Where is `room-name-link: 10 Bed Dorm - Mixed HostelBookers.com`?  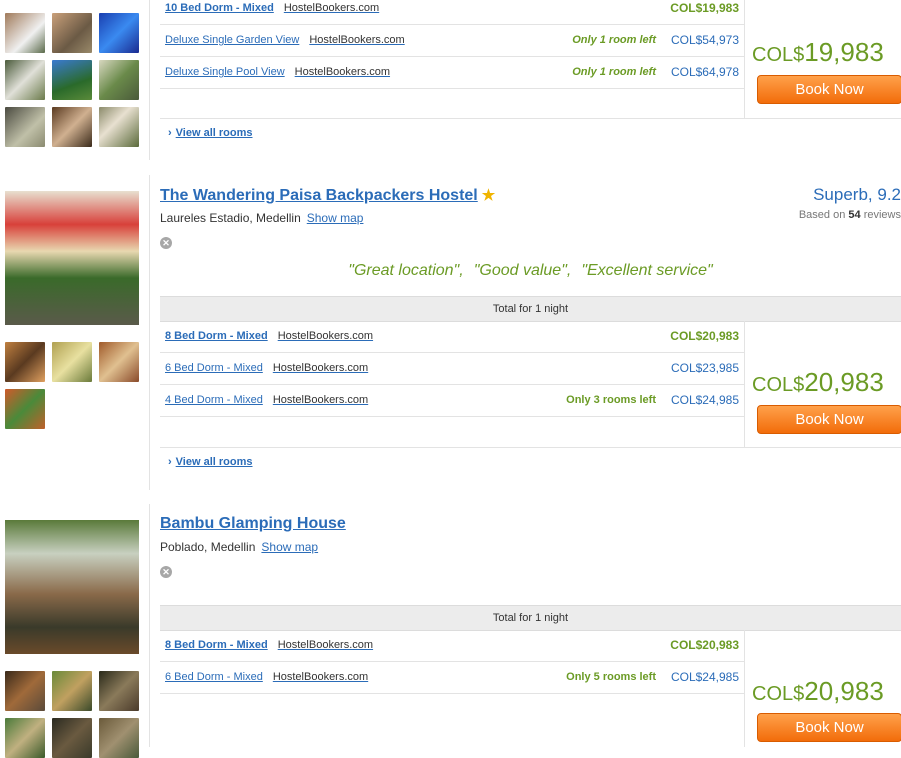 room-name-link: 10 Bed Dorm - Mixed HostelBookers.com is located at coordinates (272, 8).